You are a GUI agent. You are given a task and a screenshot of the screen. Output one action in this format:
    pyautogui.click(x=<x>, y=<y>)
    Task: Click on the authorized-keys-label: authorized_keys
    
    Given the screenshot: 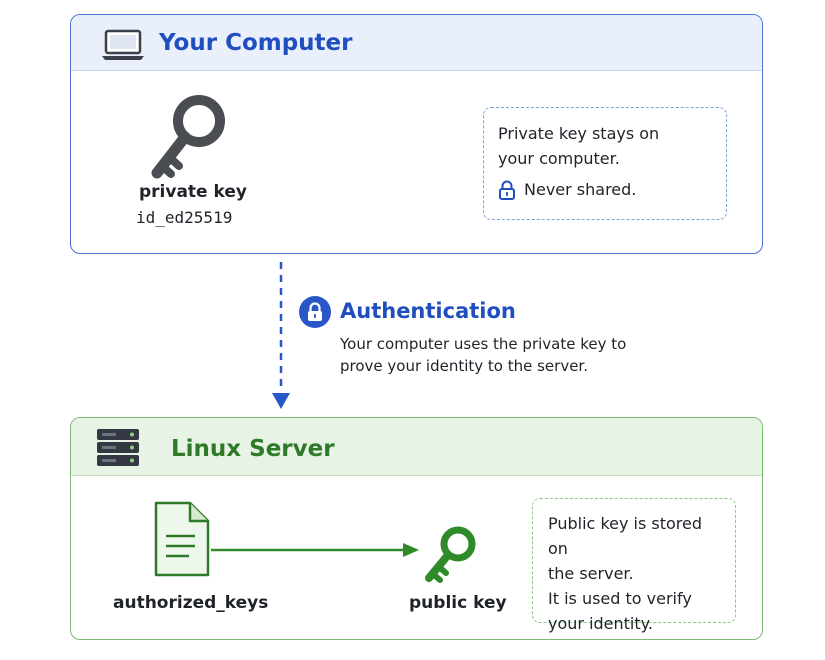 What is the action you would take?
    pyautogui.click(x=191, y=603)
    